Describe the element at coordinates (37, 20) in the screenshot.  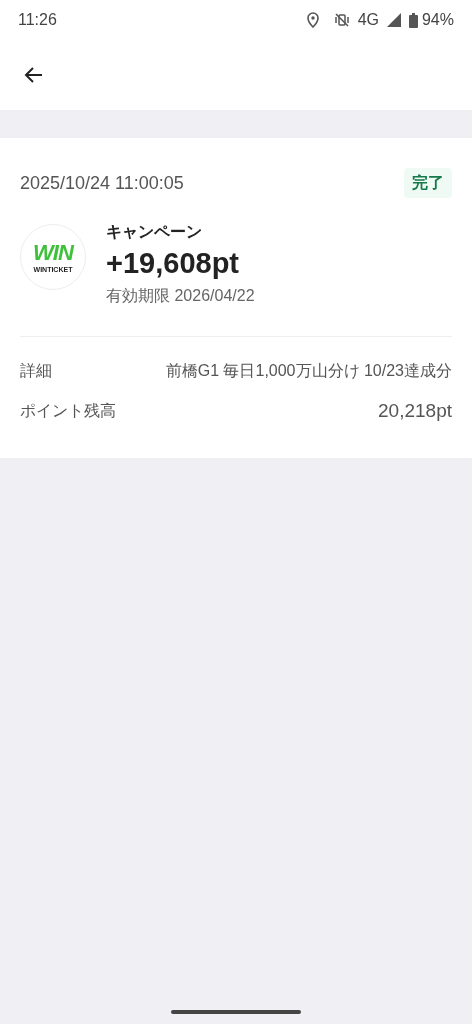
I see `status-time: 11:26` at that location.